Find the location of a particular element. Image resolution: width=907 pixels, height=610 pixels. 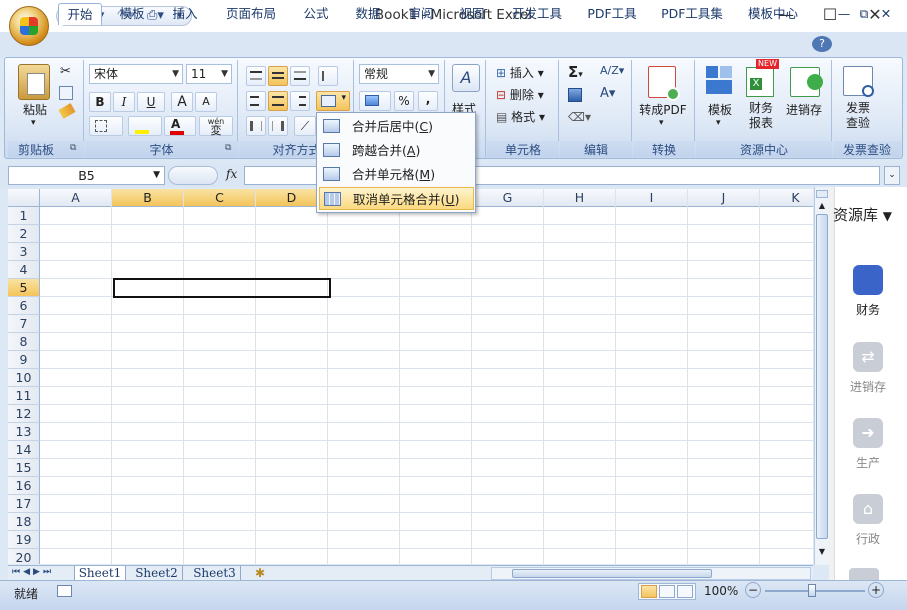

column-header-i: I is located at coordinates (652, 198).